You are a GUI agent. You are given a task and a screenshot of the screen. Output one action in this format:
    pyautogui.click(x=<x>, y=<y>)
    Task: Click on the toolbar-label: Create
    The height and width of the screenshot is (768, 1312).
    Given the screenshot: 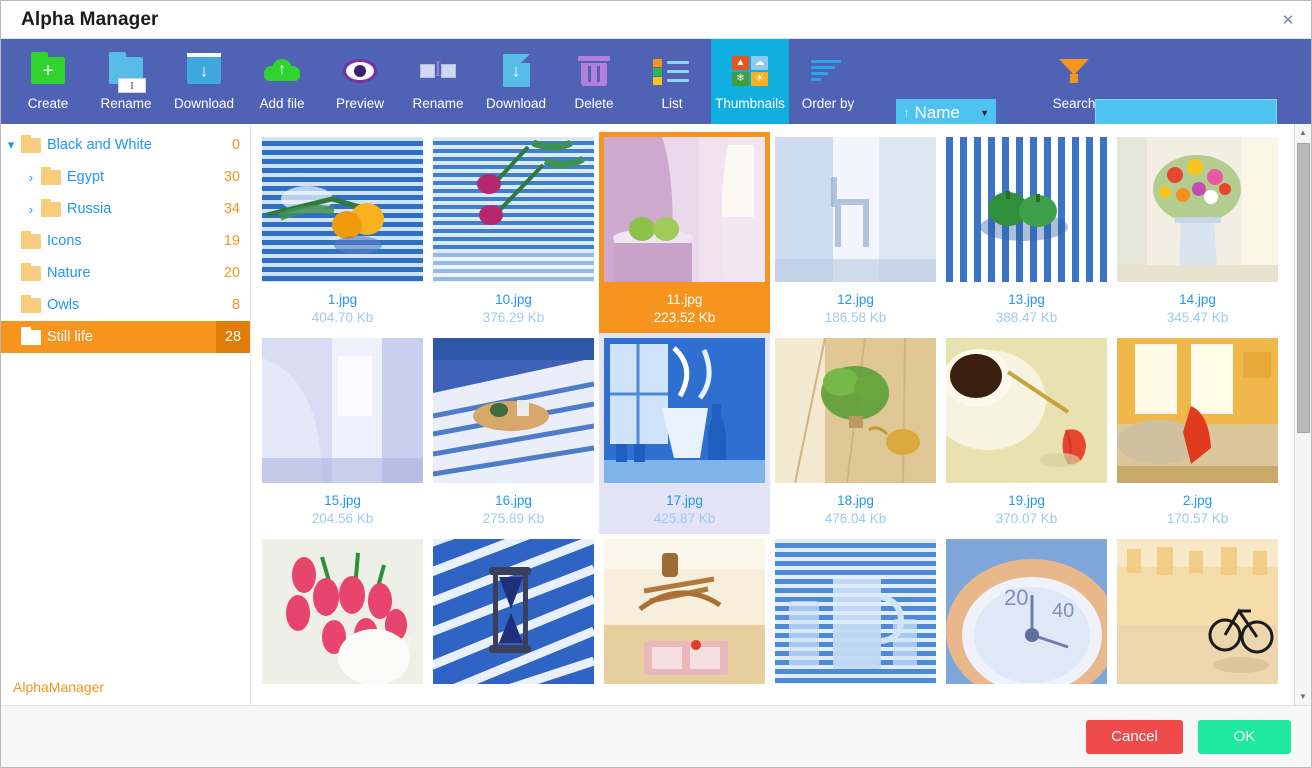 What is the action you would take?
    pyautogui.click(x=48, y=103)
    